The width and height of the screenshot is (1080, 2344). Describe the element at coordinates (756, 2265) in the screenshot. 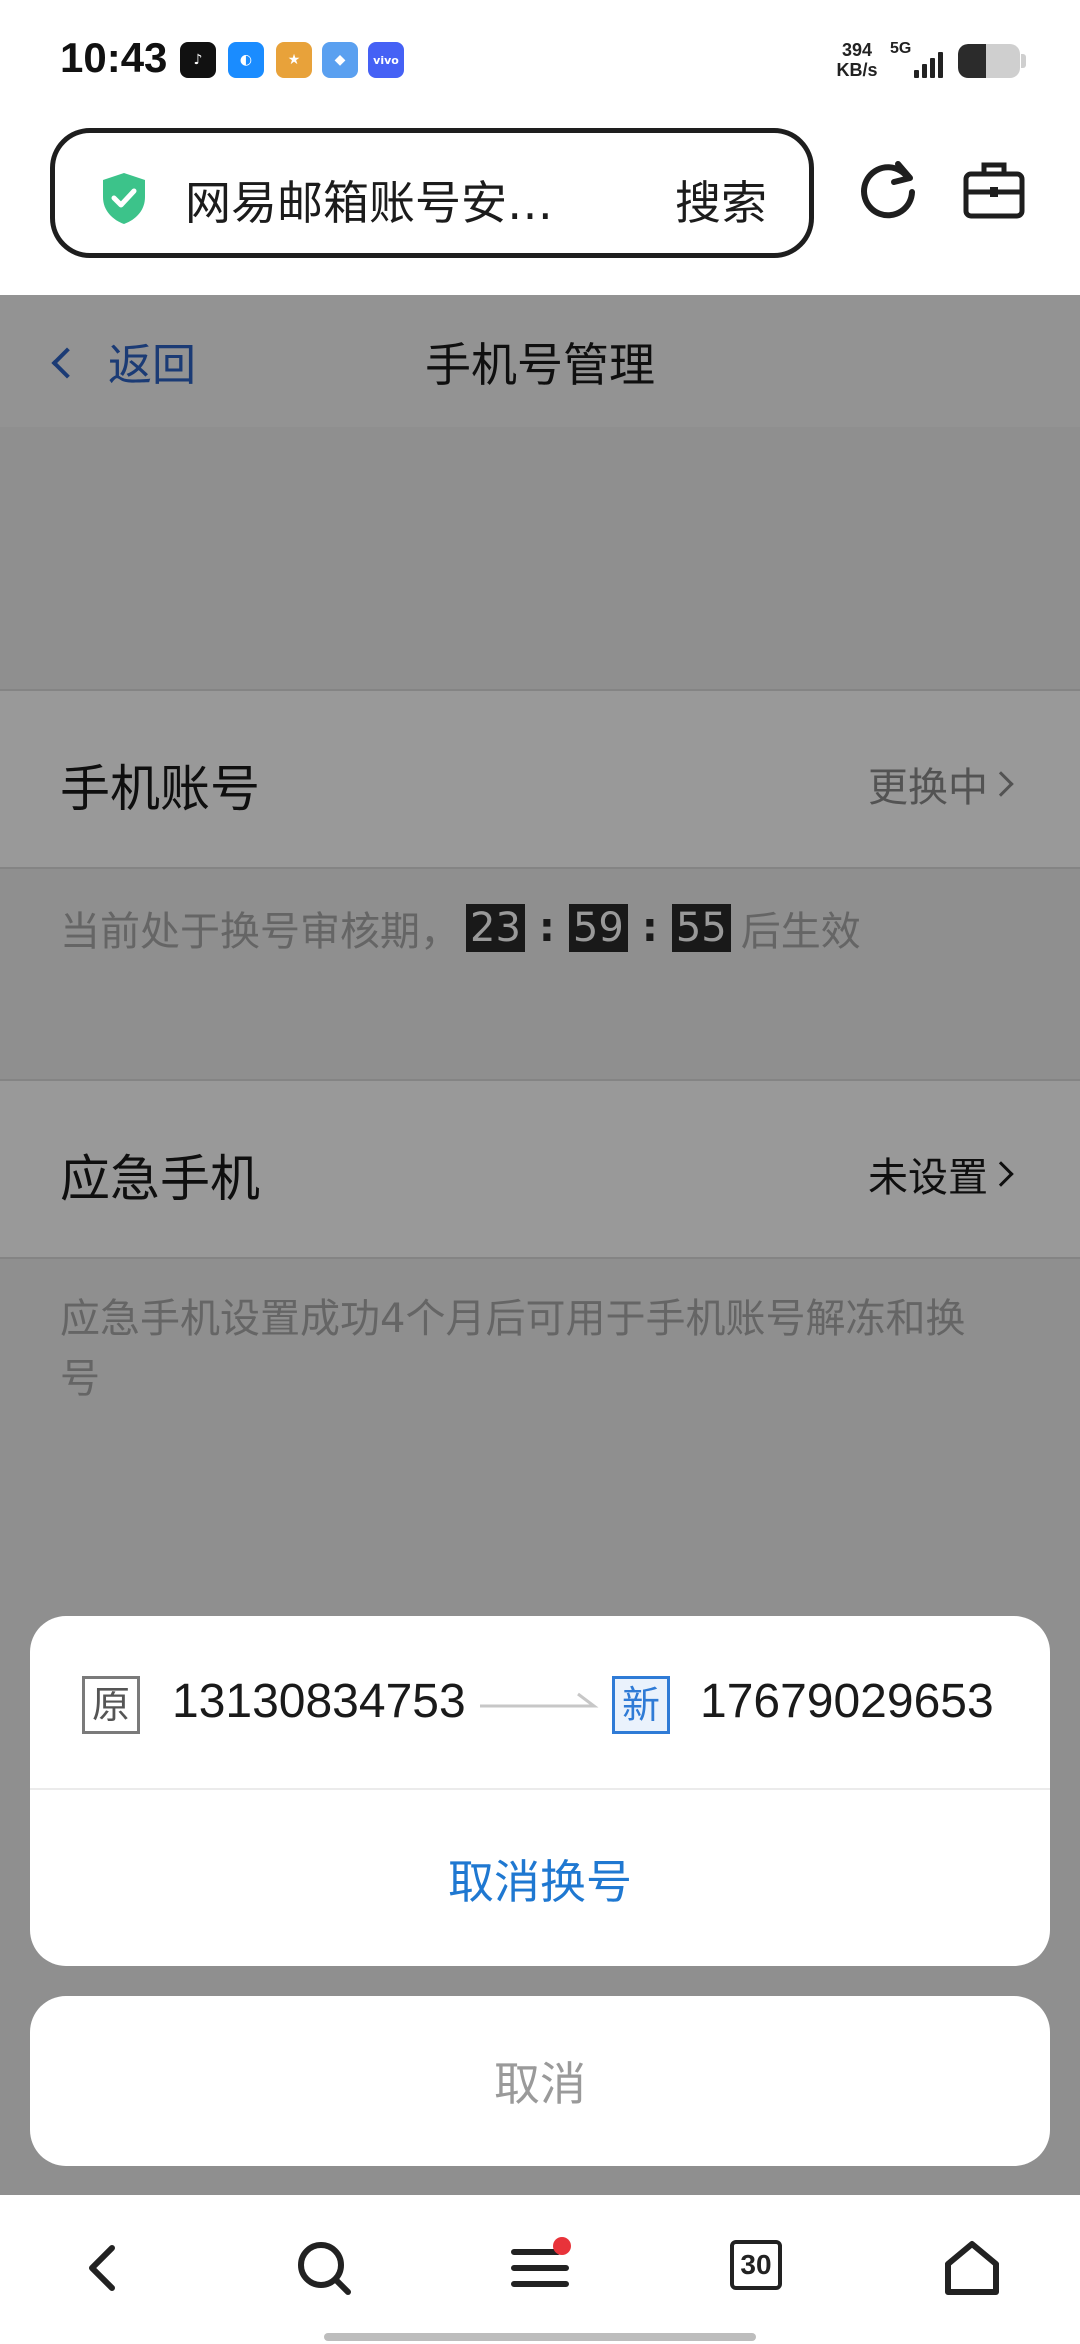

I see `tabs-icon: 30` at that location.